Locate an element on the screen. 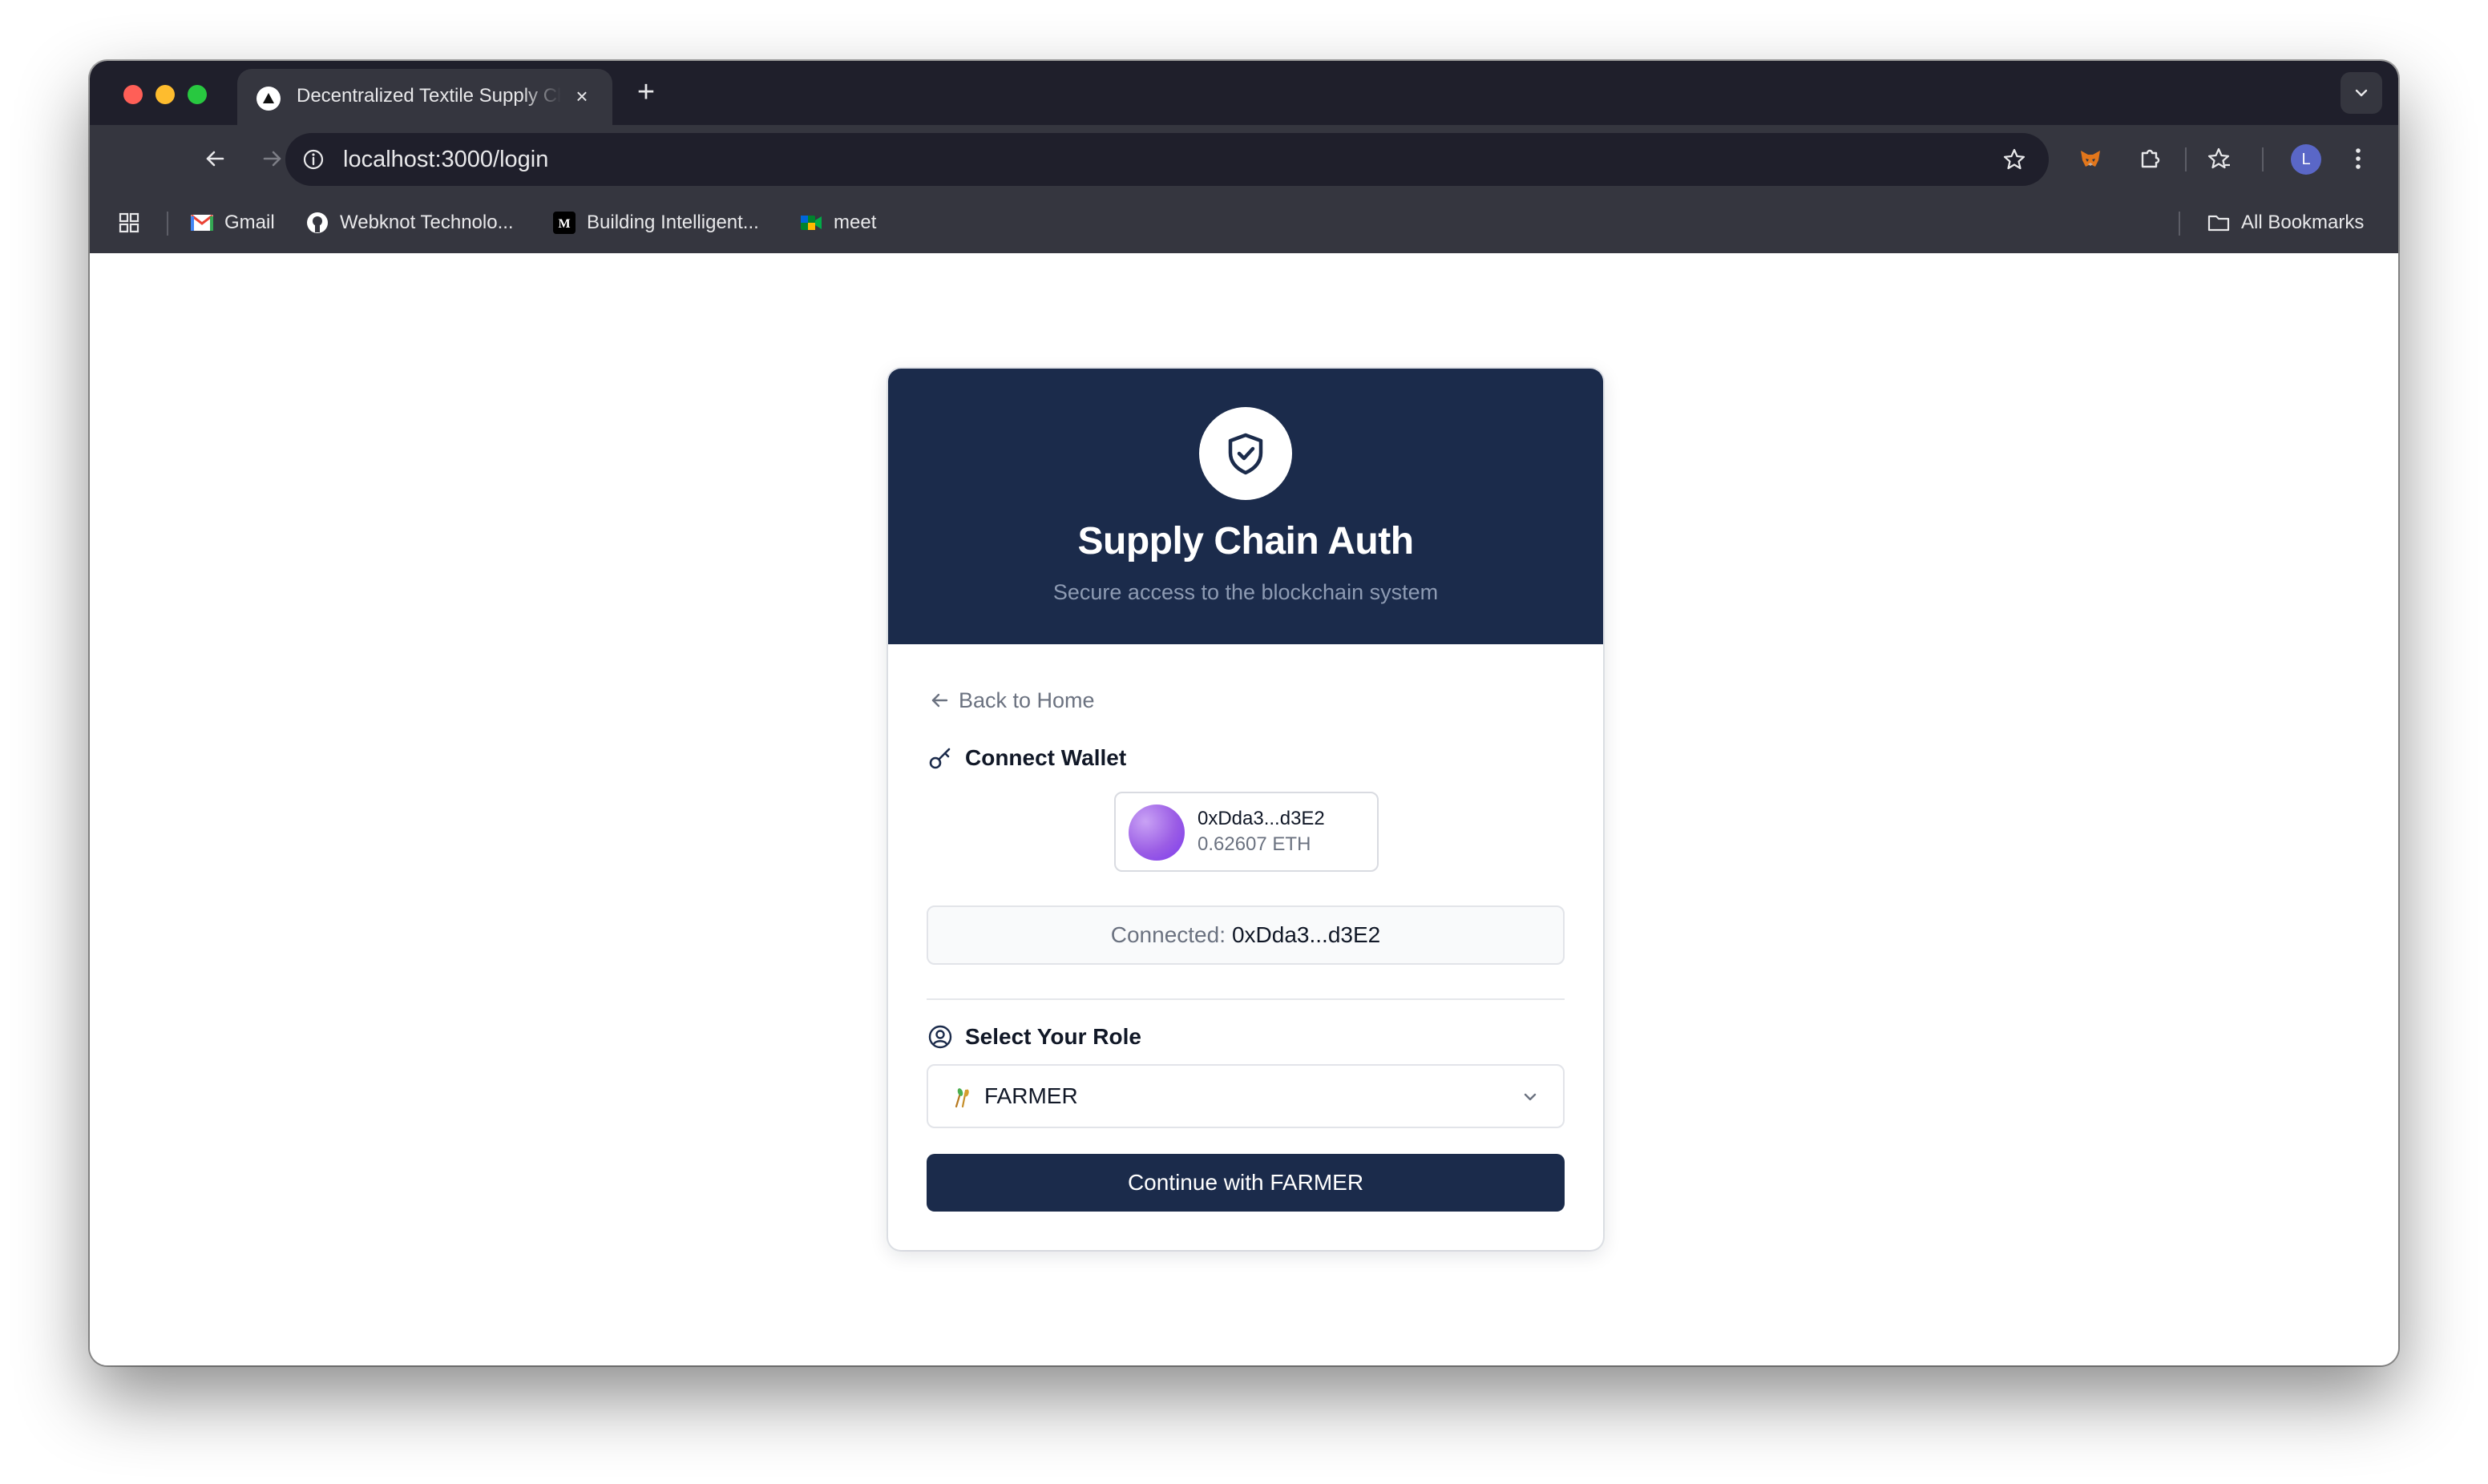 The width and height of the screenshot is (2488, 1484). svg-text: M is located at coordinates (564, 224).